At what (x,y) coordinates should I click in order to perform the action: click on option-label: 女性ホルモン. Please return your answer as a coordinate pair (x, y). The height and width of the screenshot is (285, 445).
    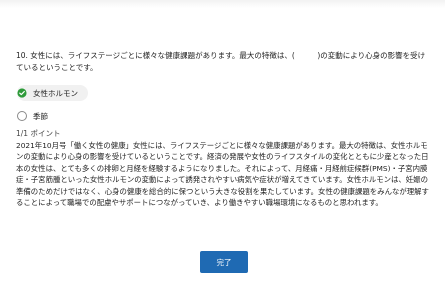
    Looking at the image, I should click on (55, 93).